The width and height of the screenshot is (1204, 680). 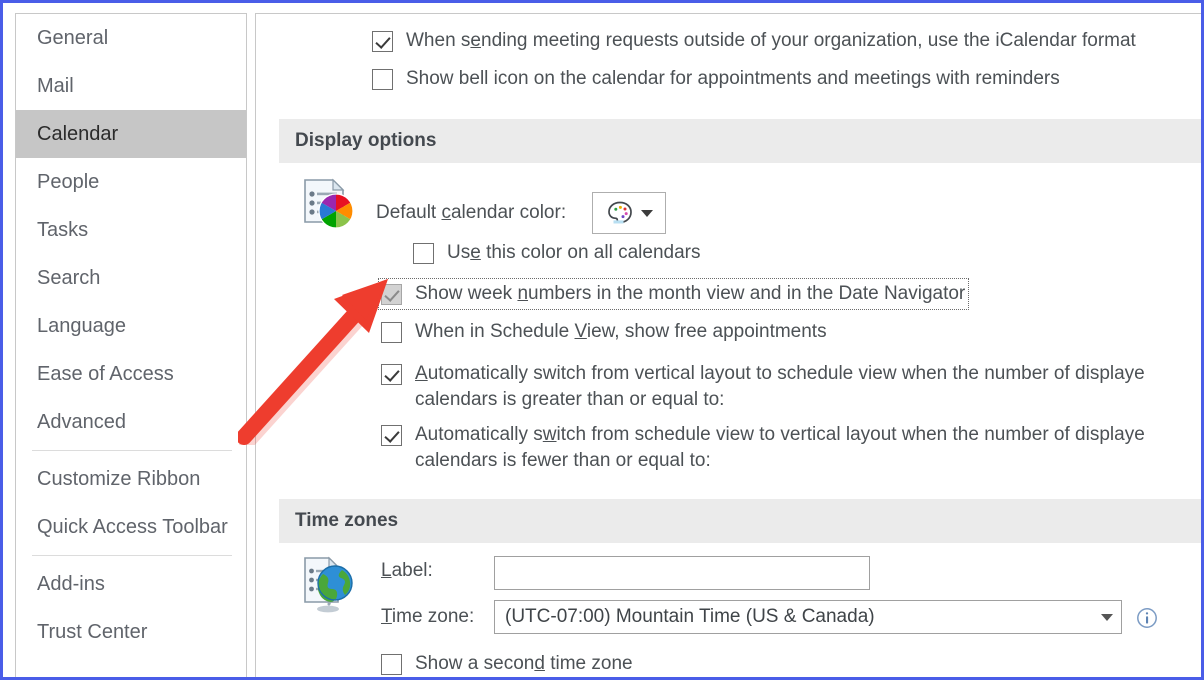 What do you see at coordinates (131, 479) in the screenshot?
I see `sidebar-item-customize-ribbon: Customize Ribbon` at bounding box center [131, 479].